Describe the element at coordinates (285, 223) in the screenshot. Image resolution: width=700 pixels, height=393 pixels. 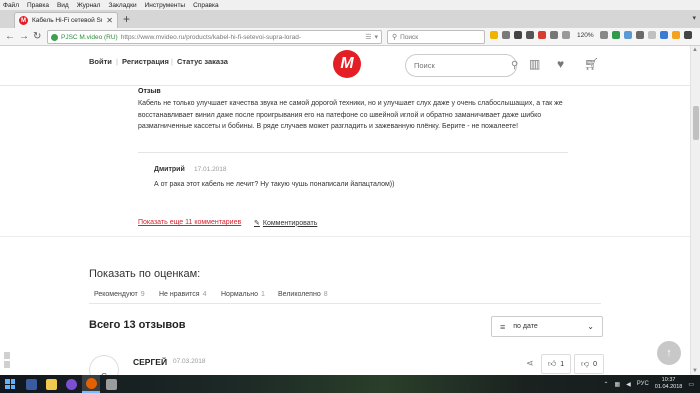
I see `comment-button: ✎ Комментировать` at that location.